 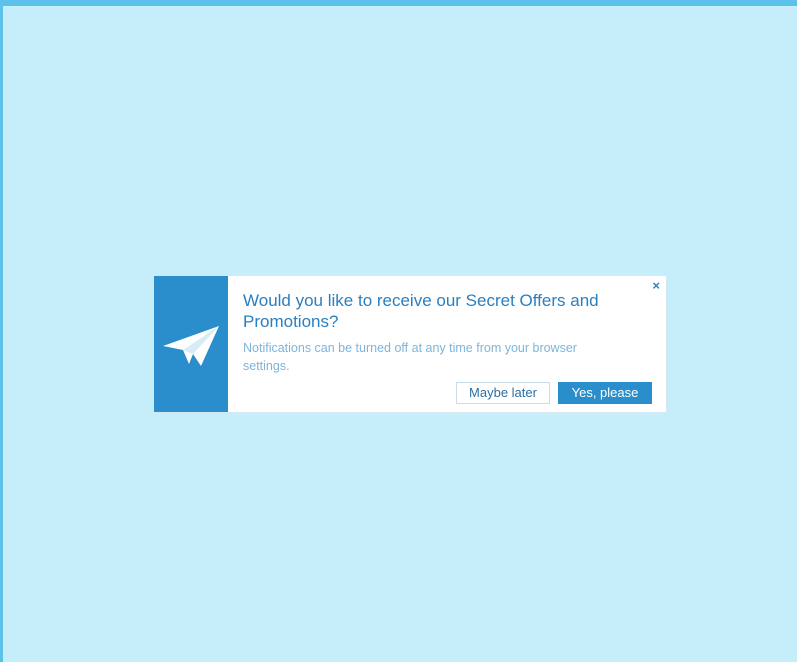 I want to click on icon-panel, so click(x=191, y=344).